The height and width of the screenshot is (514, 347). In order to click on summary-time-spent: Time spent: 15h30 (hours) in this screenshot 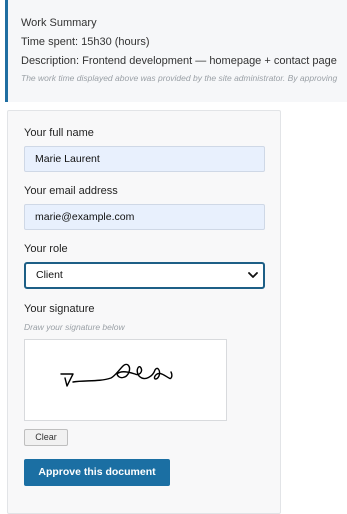, I will do `click(85, 42)`.